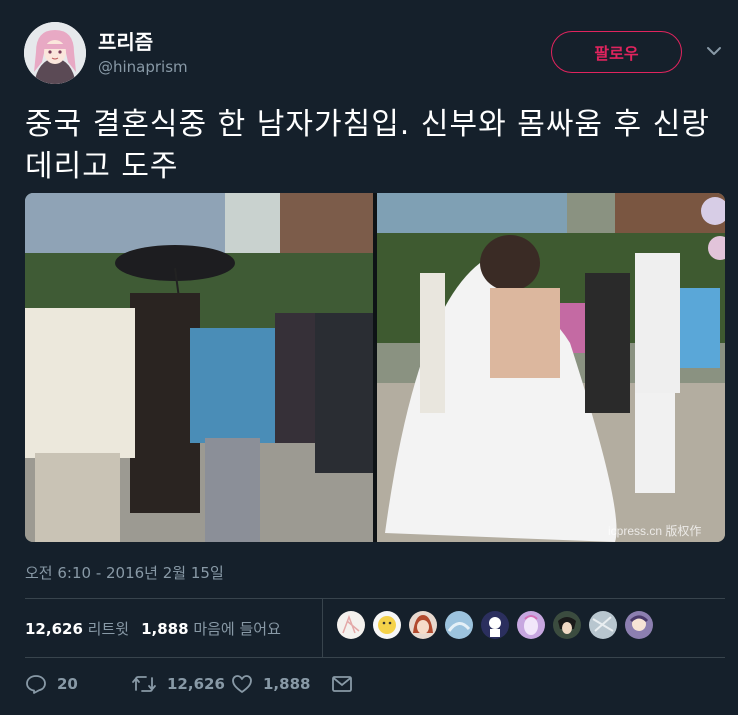  I want to click on retweets-count: 12,626, so click(54, 629).